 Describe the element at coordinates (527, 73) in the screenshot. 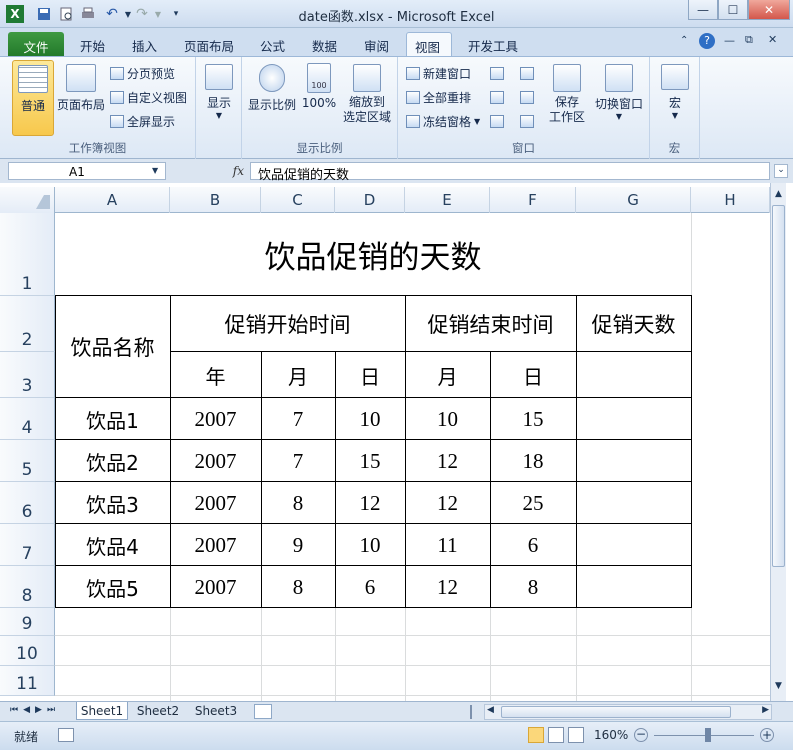

I see `view-side-by-side-button` at that location.